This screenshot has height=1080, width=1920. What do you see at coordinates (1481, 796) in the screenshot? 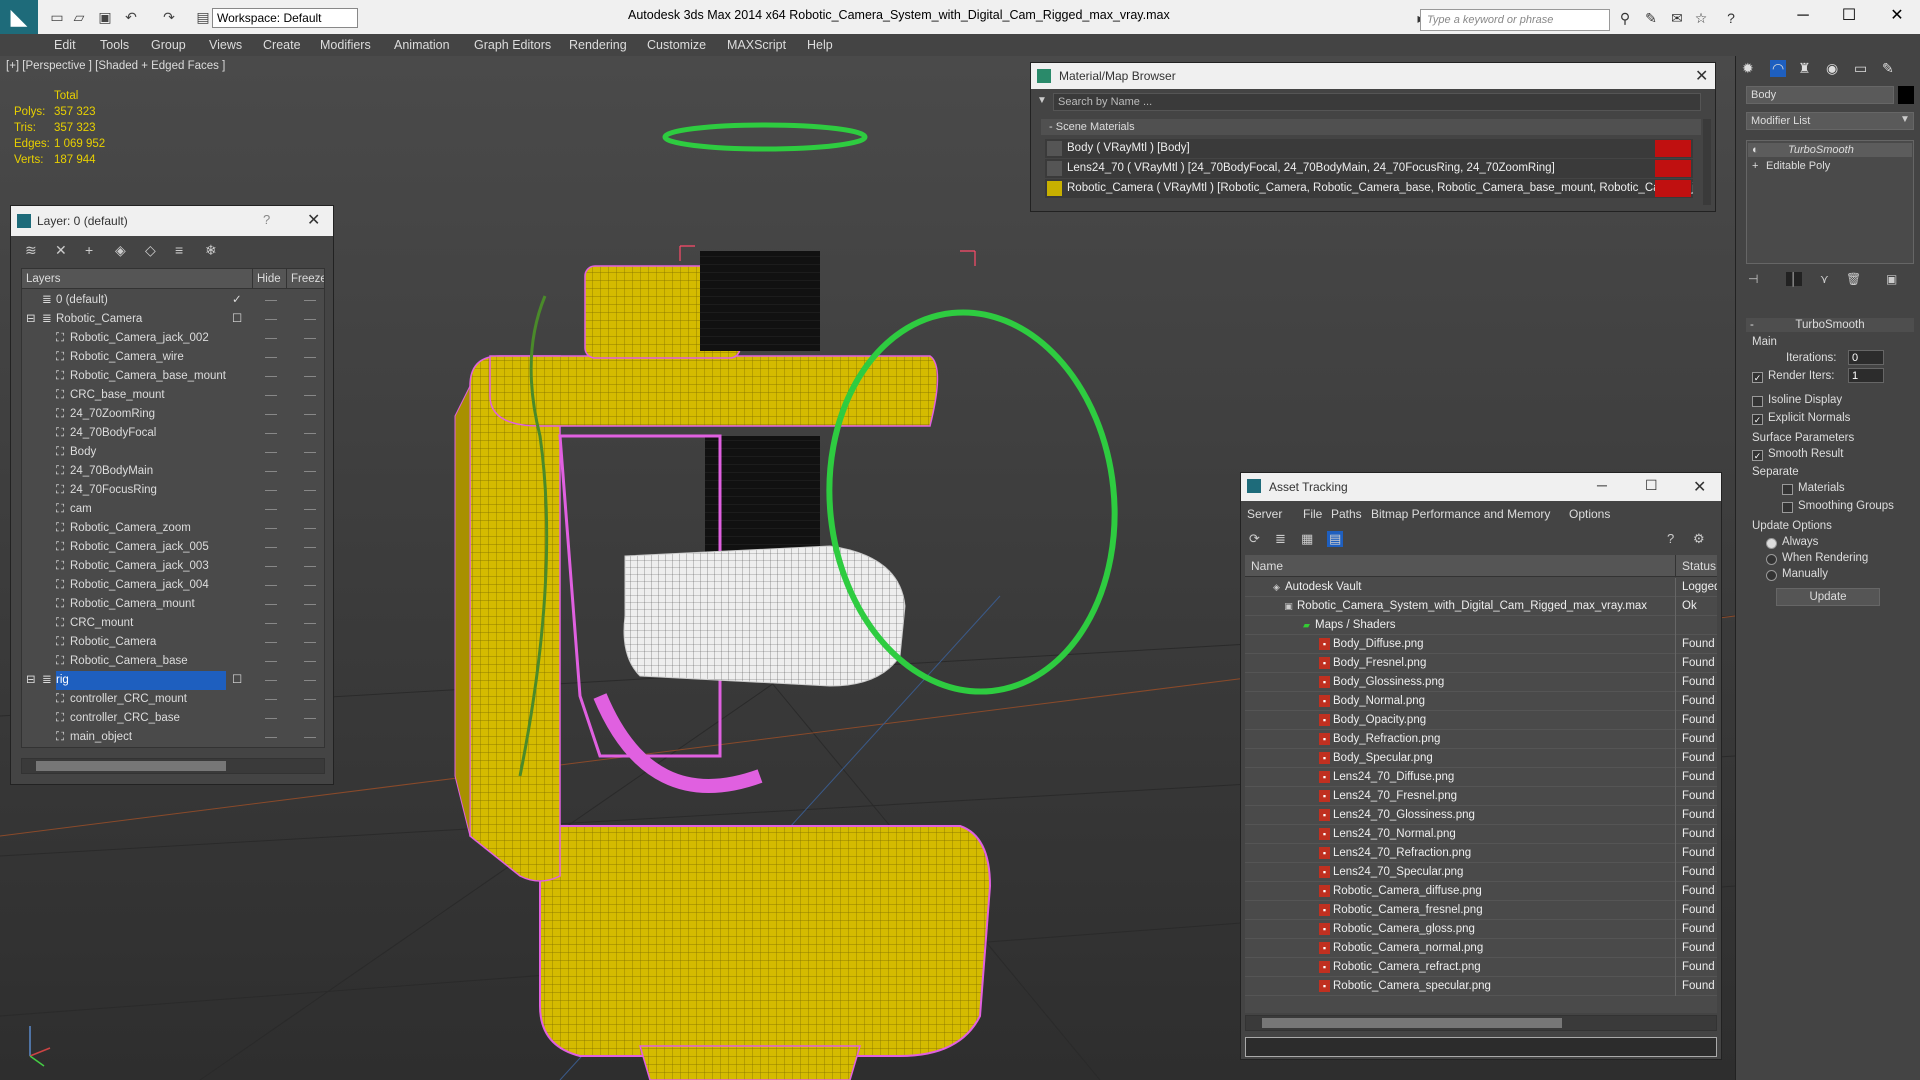
I see `asset-row: ▪ Lens24_70_Fresnel.png Found` at bounding box center [1481, 796].